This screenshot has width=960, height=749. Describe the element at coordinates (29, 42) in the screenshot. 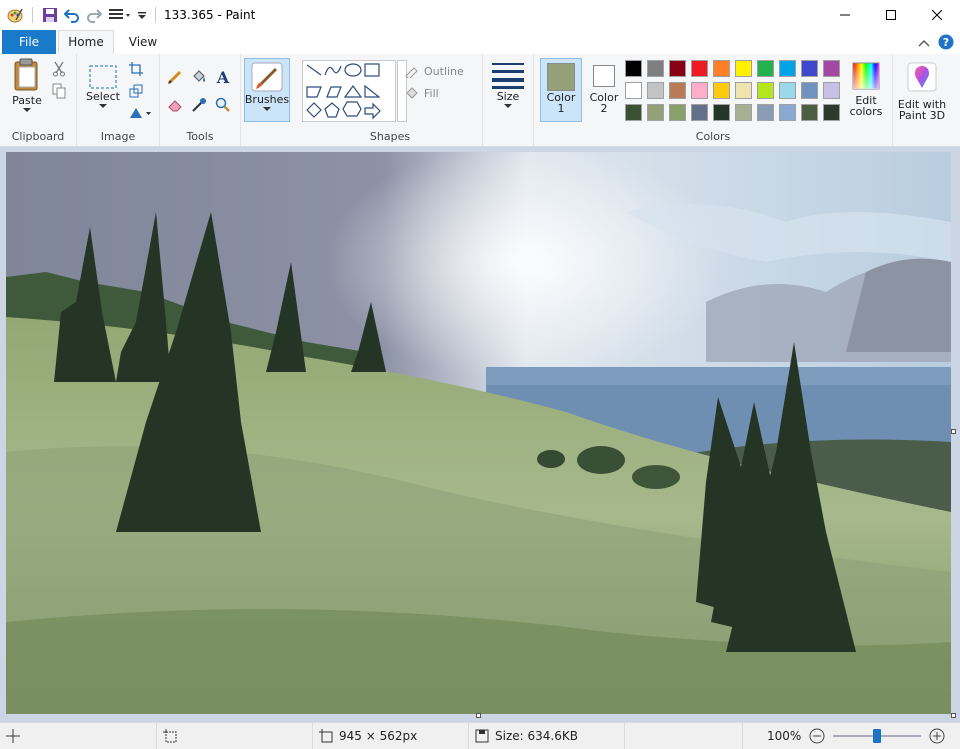

I see `tab-file: File` at that location.